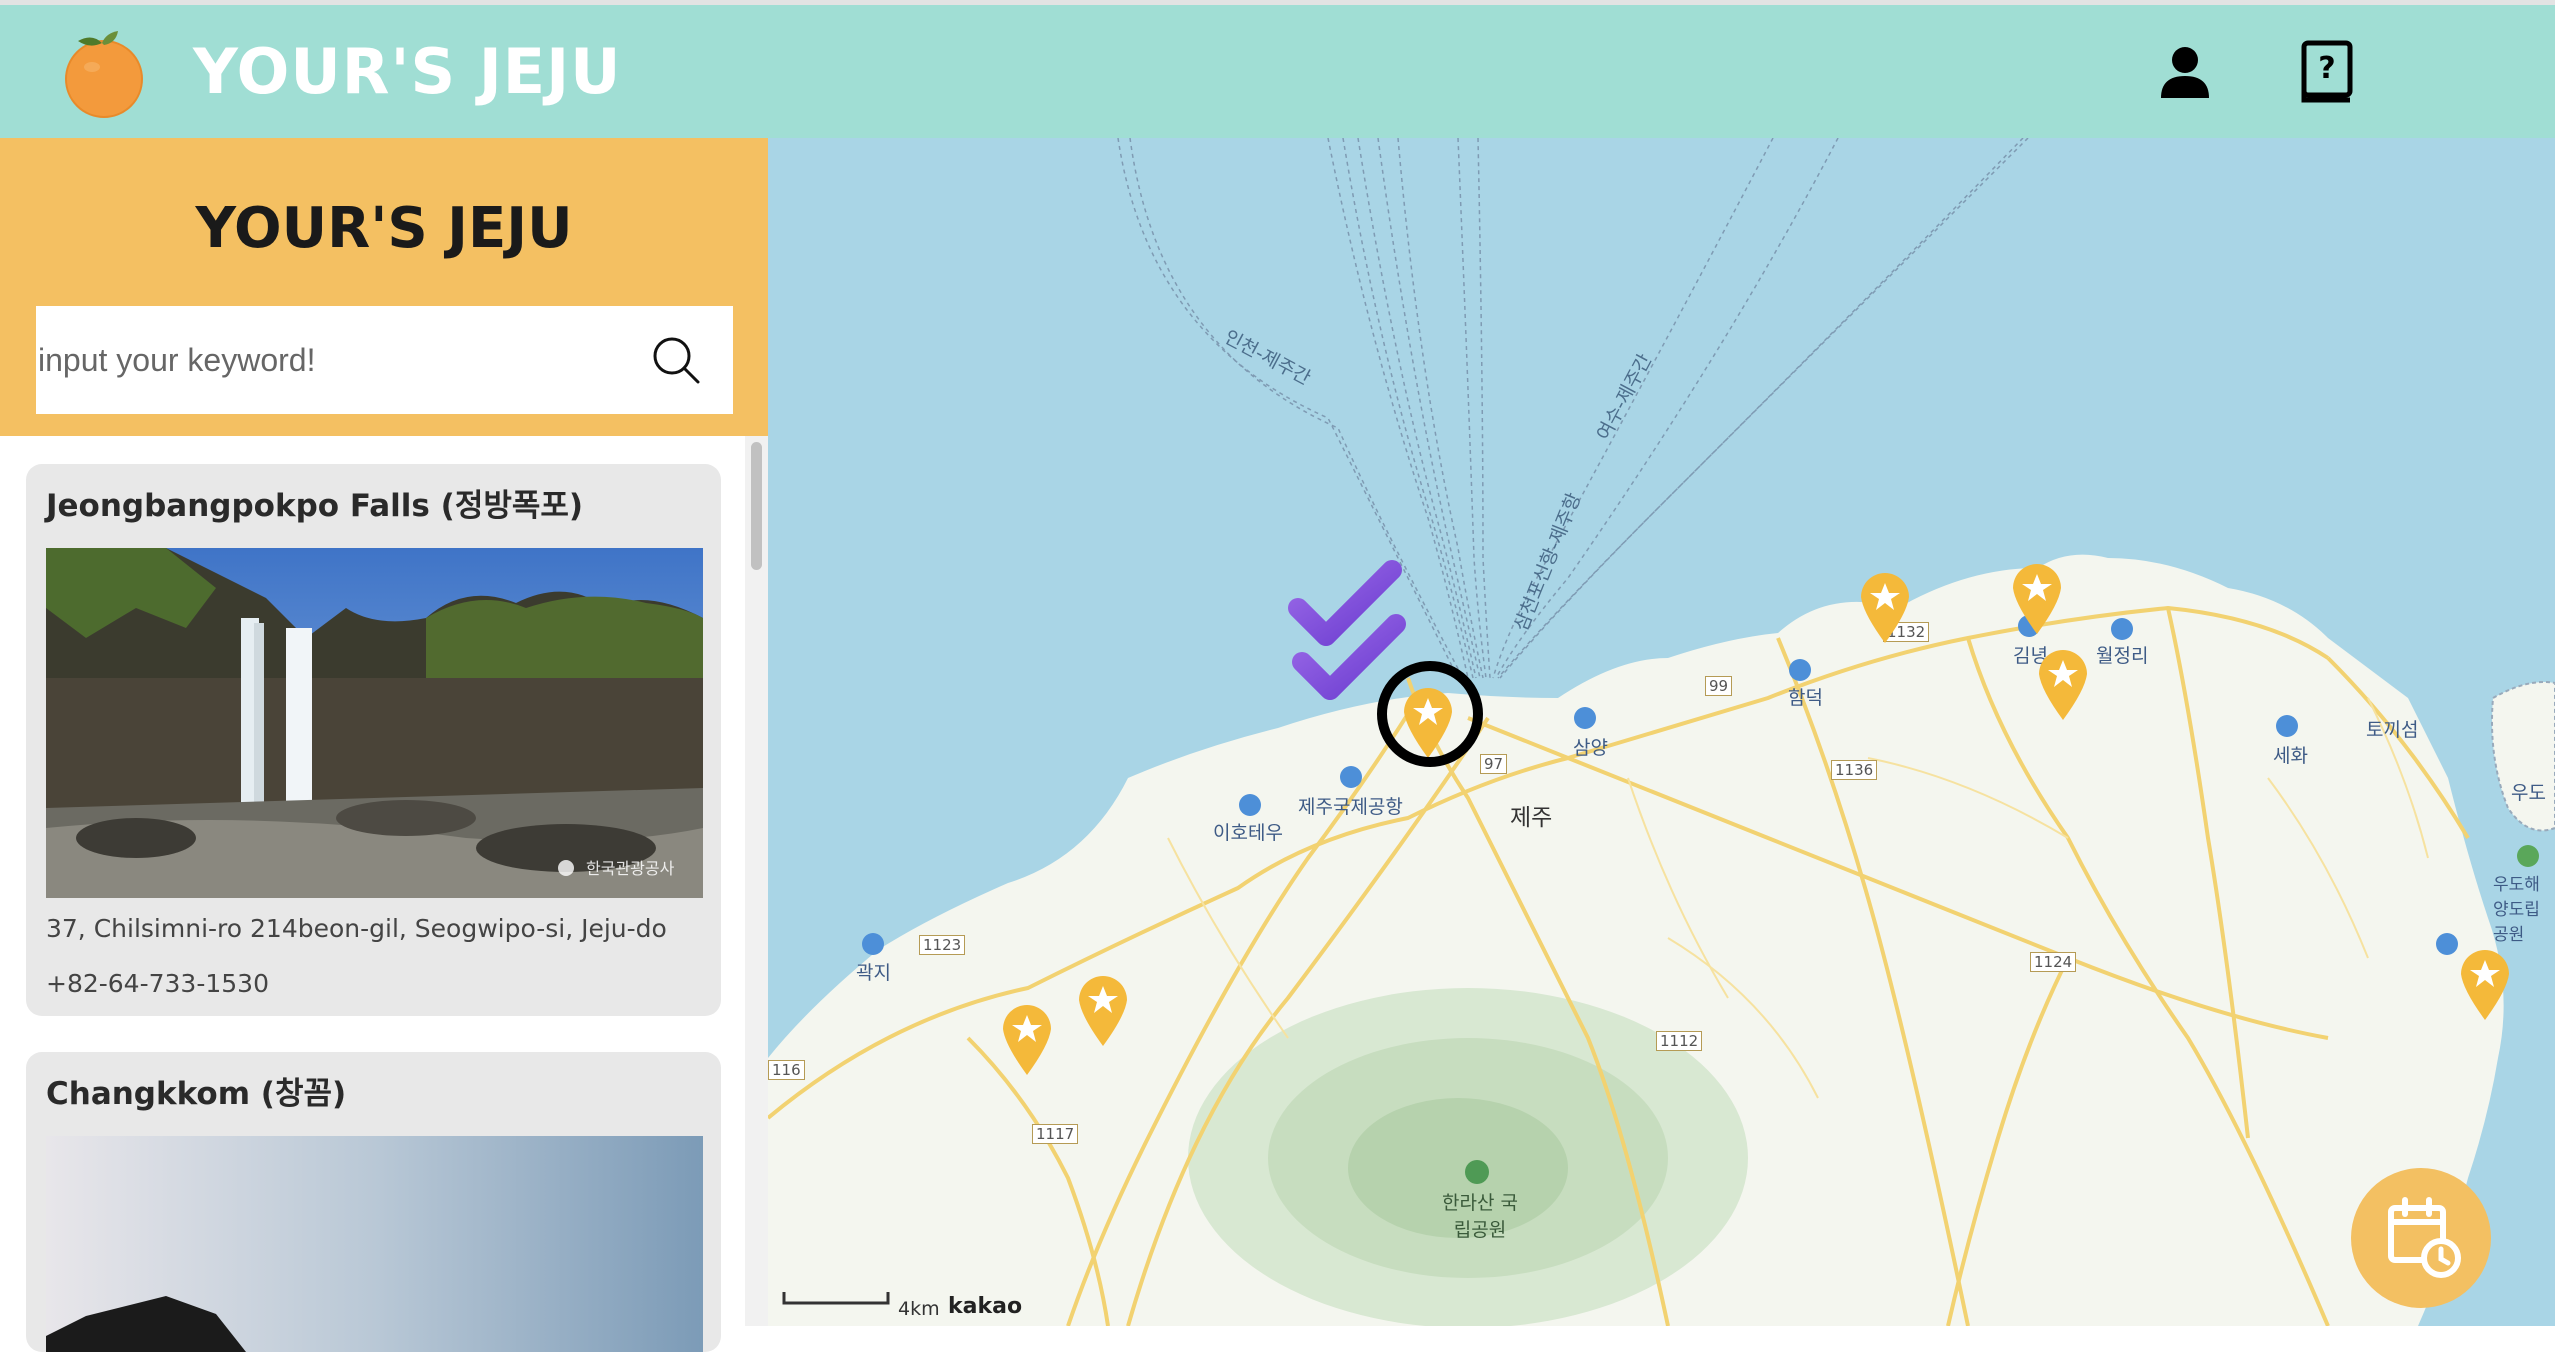  What do you see at coordinates (374, 1244) in the screenshot?
I see `place-photo` at bounding box center [374, 1244].